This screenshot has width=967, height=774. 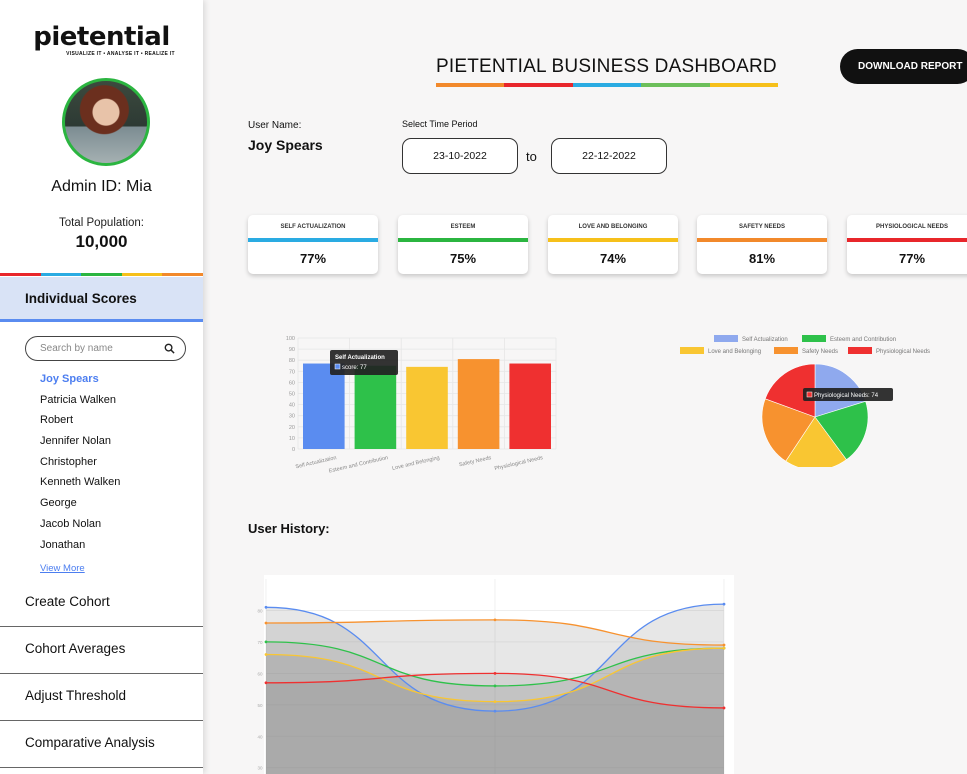 What do you see at coordinates (101, 603) in the screenshot?
I see `menu-create-cohort: Create Cohort` at bounding box center [101, 603].